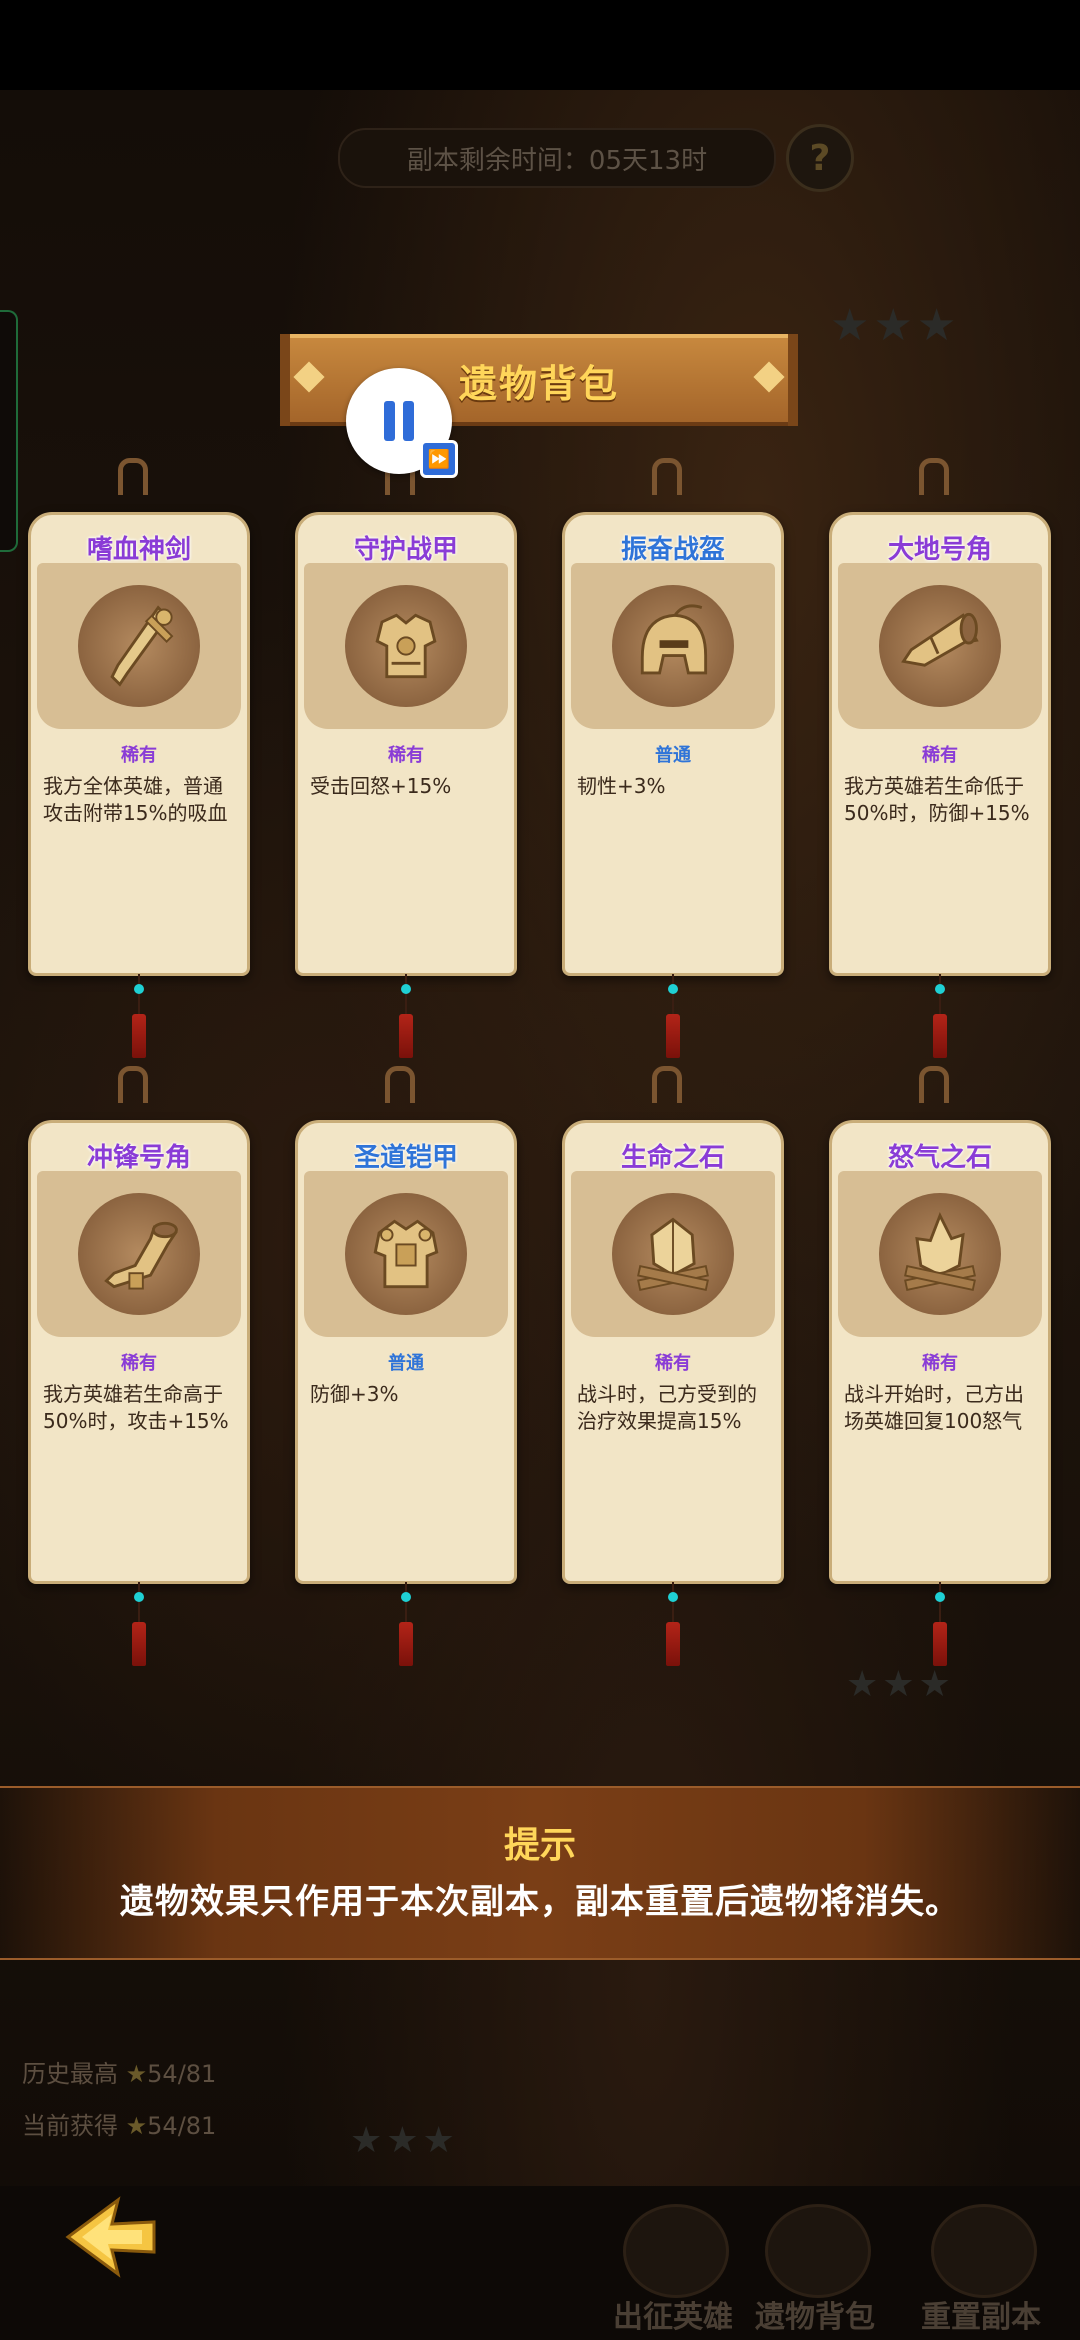  I want to click on nav-heroes: 出征英雄, so click(673, 2269).